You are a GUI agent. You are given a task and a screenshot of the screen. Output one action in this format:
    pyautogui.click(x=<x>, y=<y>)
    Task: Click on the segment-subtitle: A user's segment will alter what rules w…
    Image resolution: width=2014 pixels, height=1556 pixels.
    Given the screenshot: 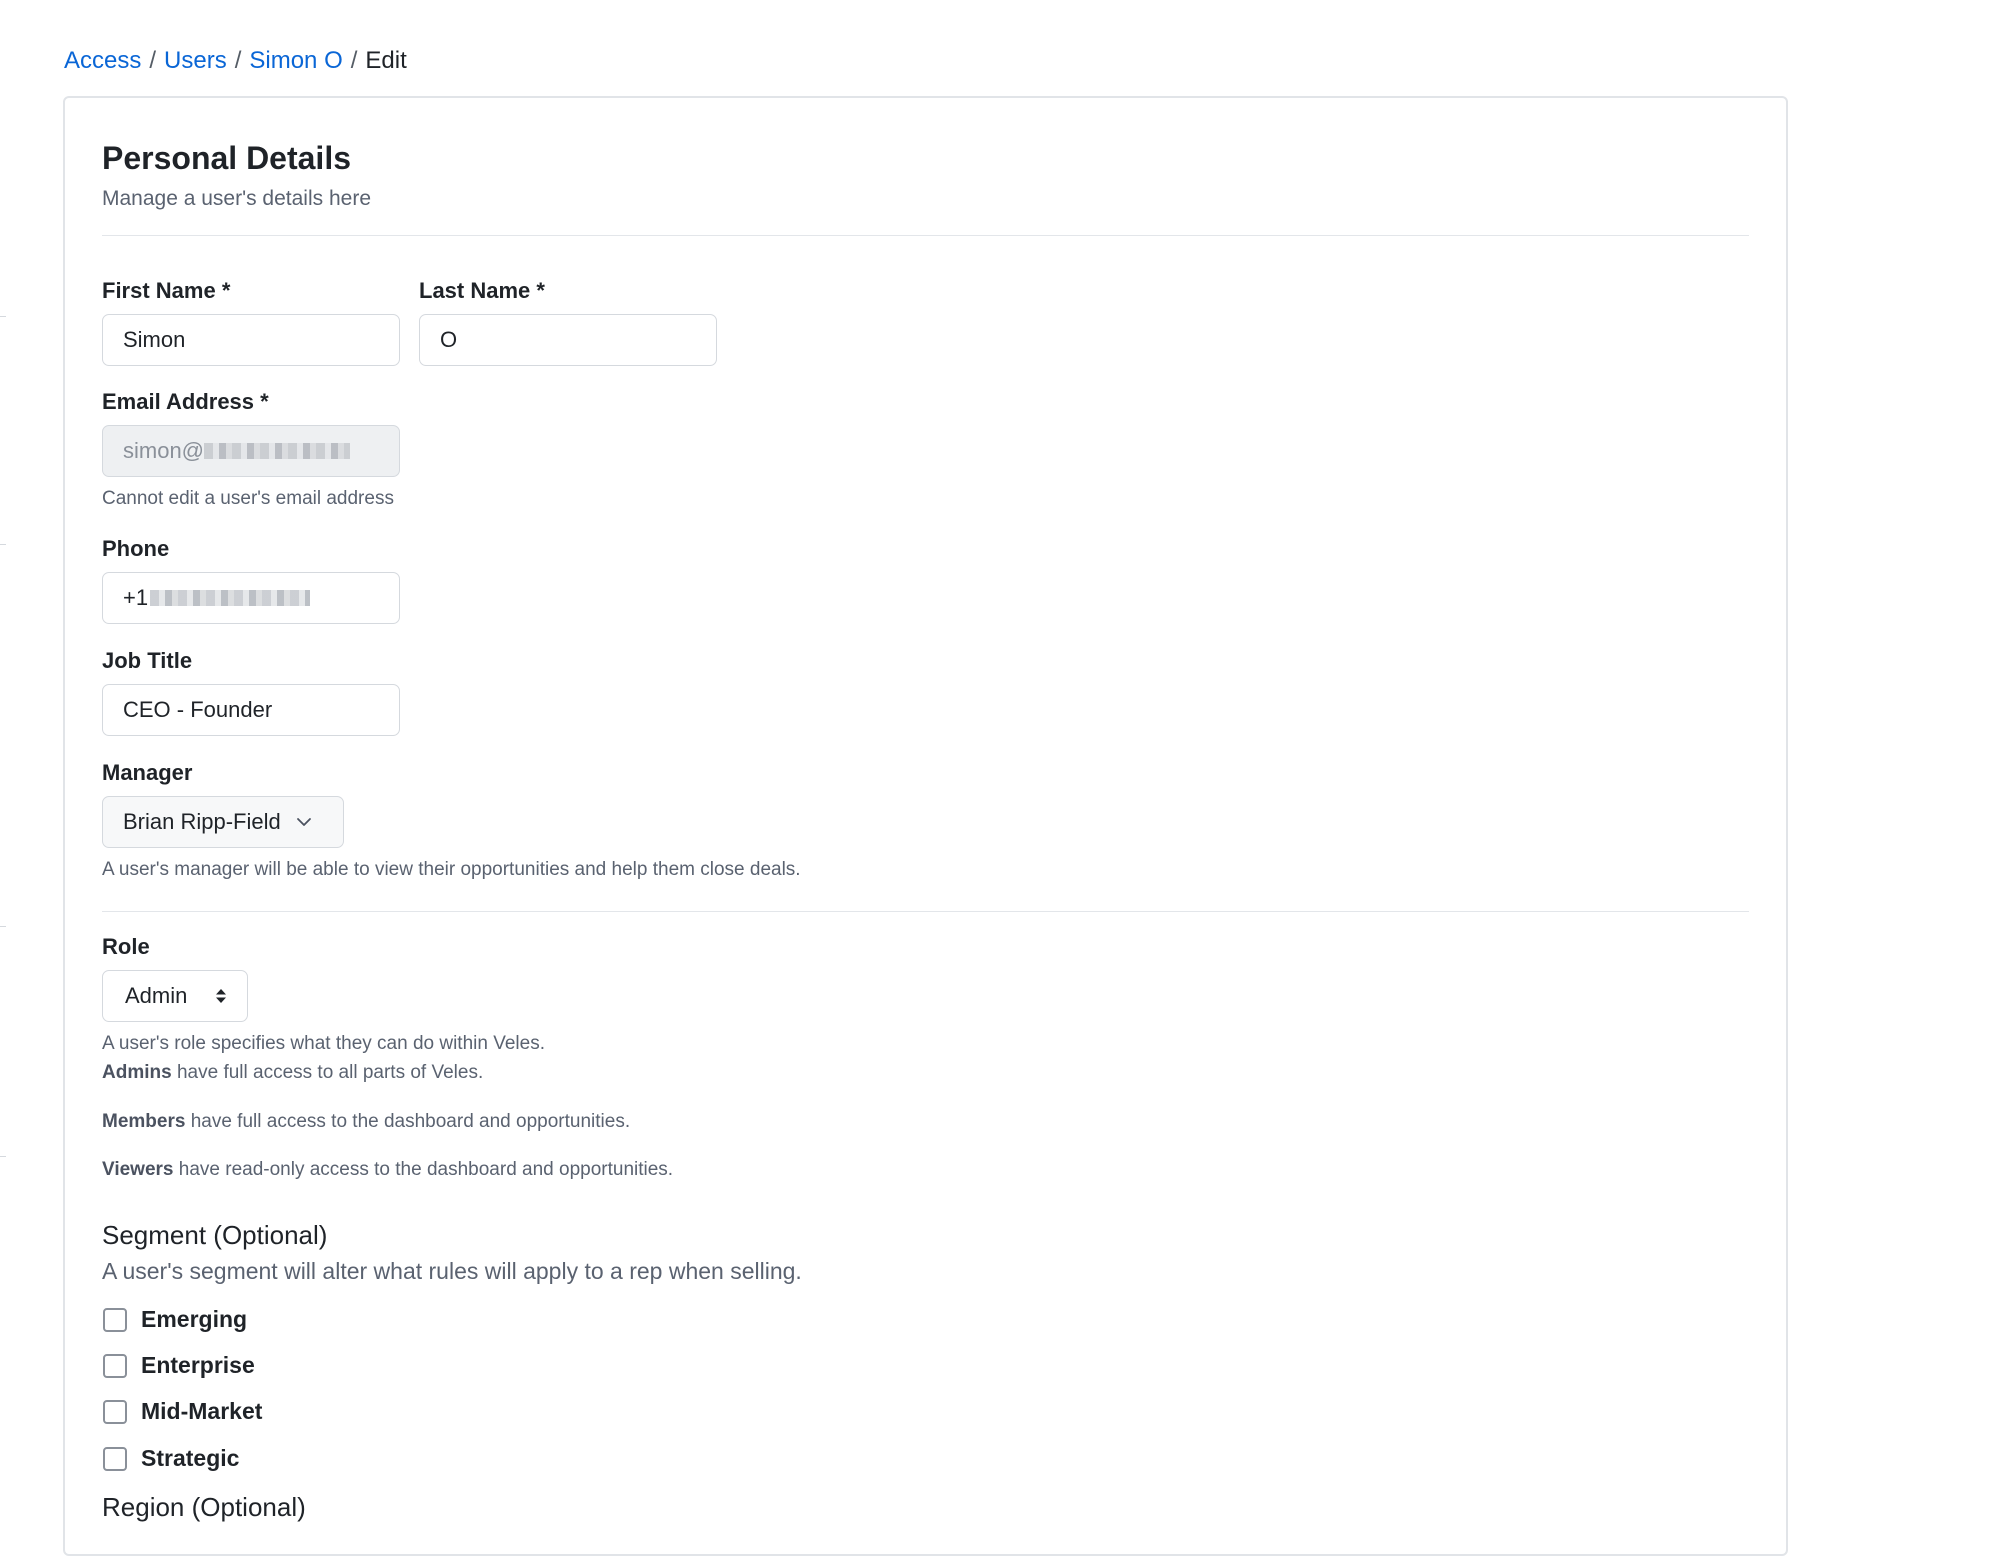 What is the action you would take?
    pyautogui.click(x=452, y=1271)
    